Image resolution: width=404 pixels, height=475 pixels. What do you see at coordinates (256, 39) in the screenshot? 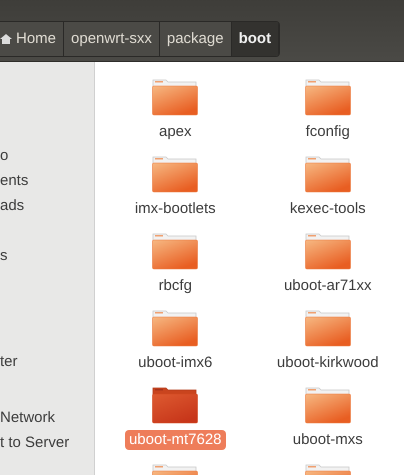
I see `breadcrumb-button: boot` at bounding box center [256, 39].